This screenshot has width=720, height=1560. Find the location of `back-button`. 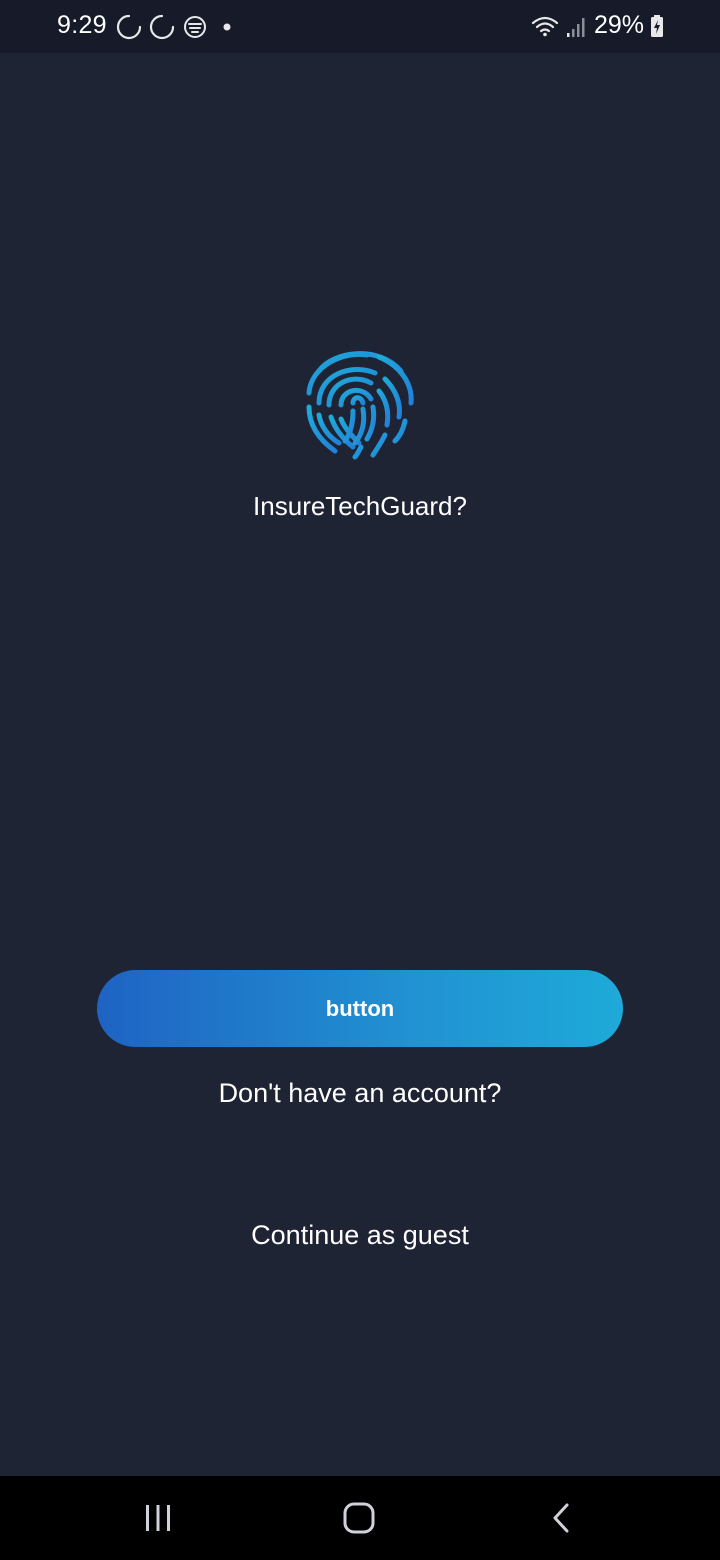

back-button is located at coordinates (561, 1518).